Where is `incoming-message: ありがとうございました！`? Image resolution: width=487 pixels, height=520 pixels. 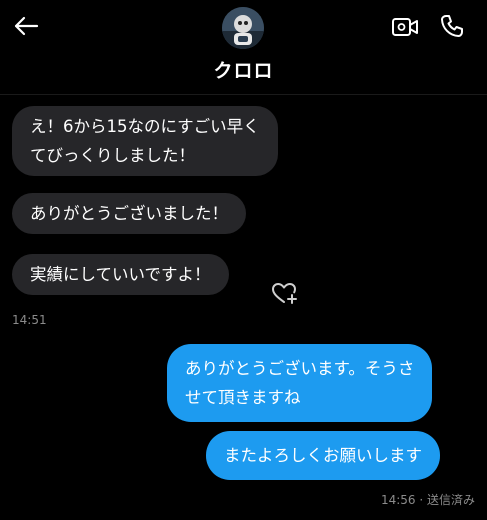
incoming-message: ありがとうございました！ is located at coordinates (129, 213).